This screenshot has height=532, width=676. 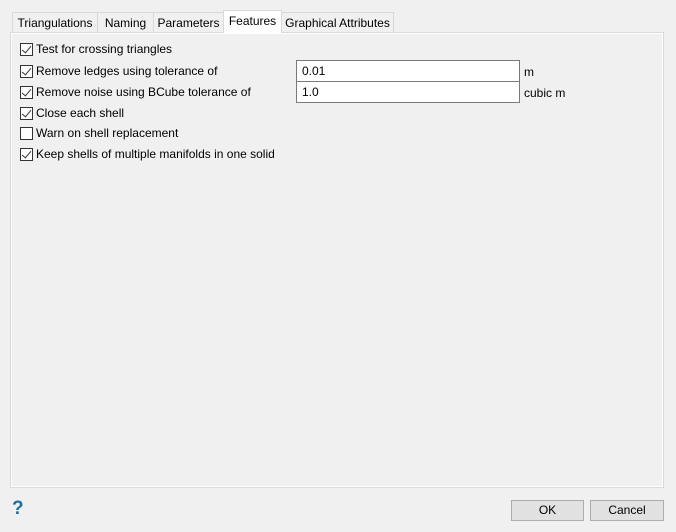 I want to click on ok-button: OK, so click(x=547, y=510).